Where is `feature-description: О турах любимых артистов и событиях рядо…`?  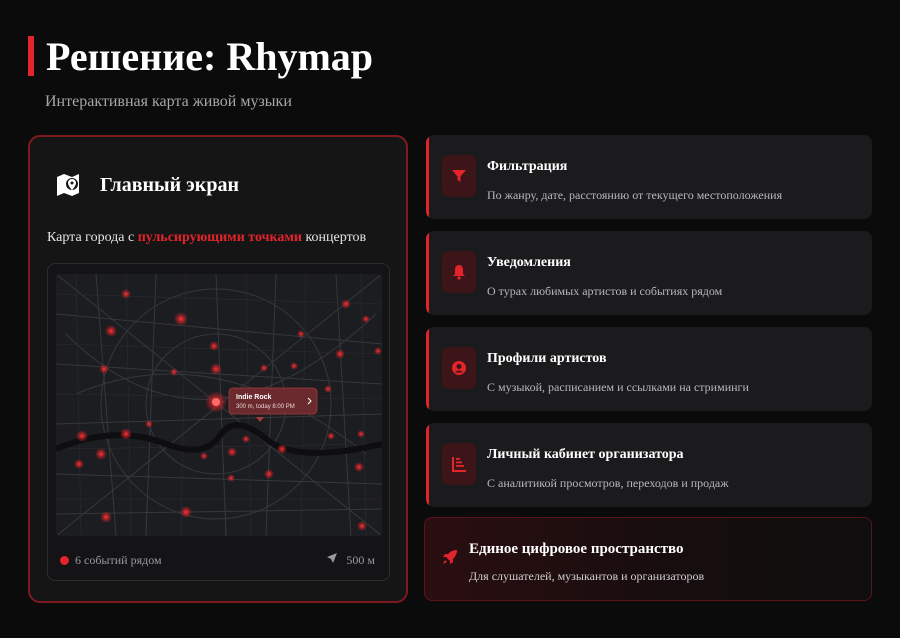 feature-description: О турах любимых артистов и событиях рядо… is located at coordinates (605, 291).